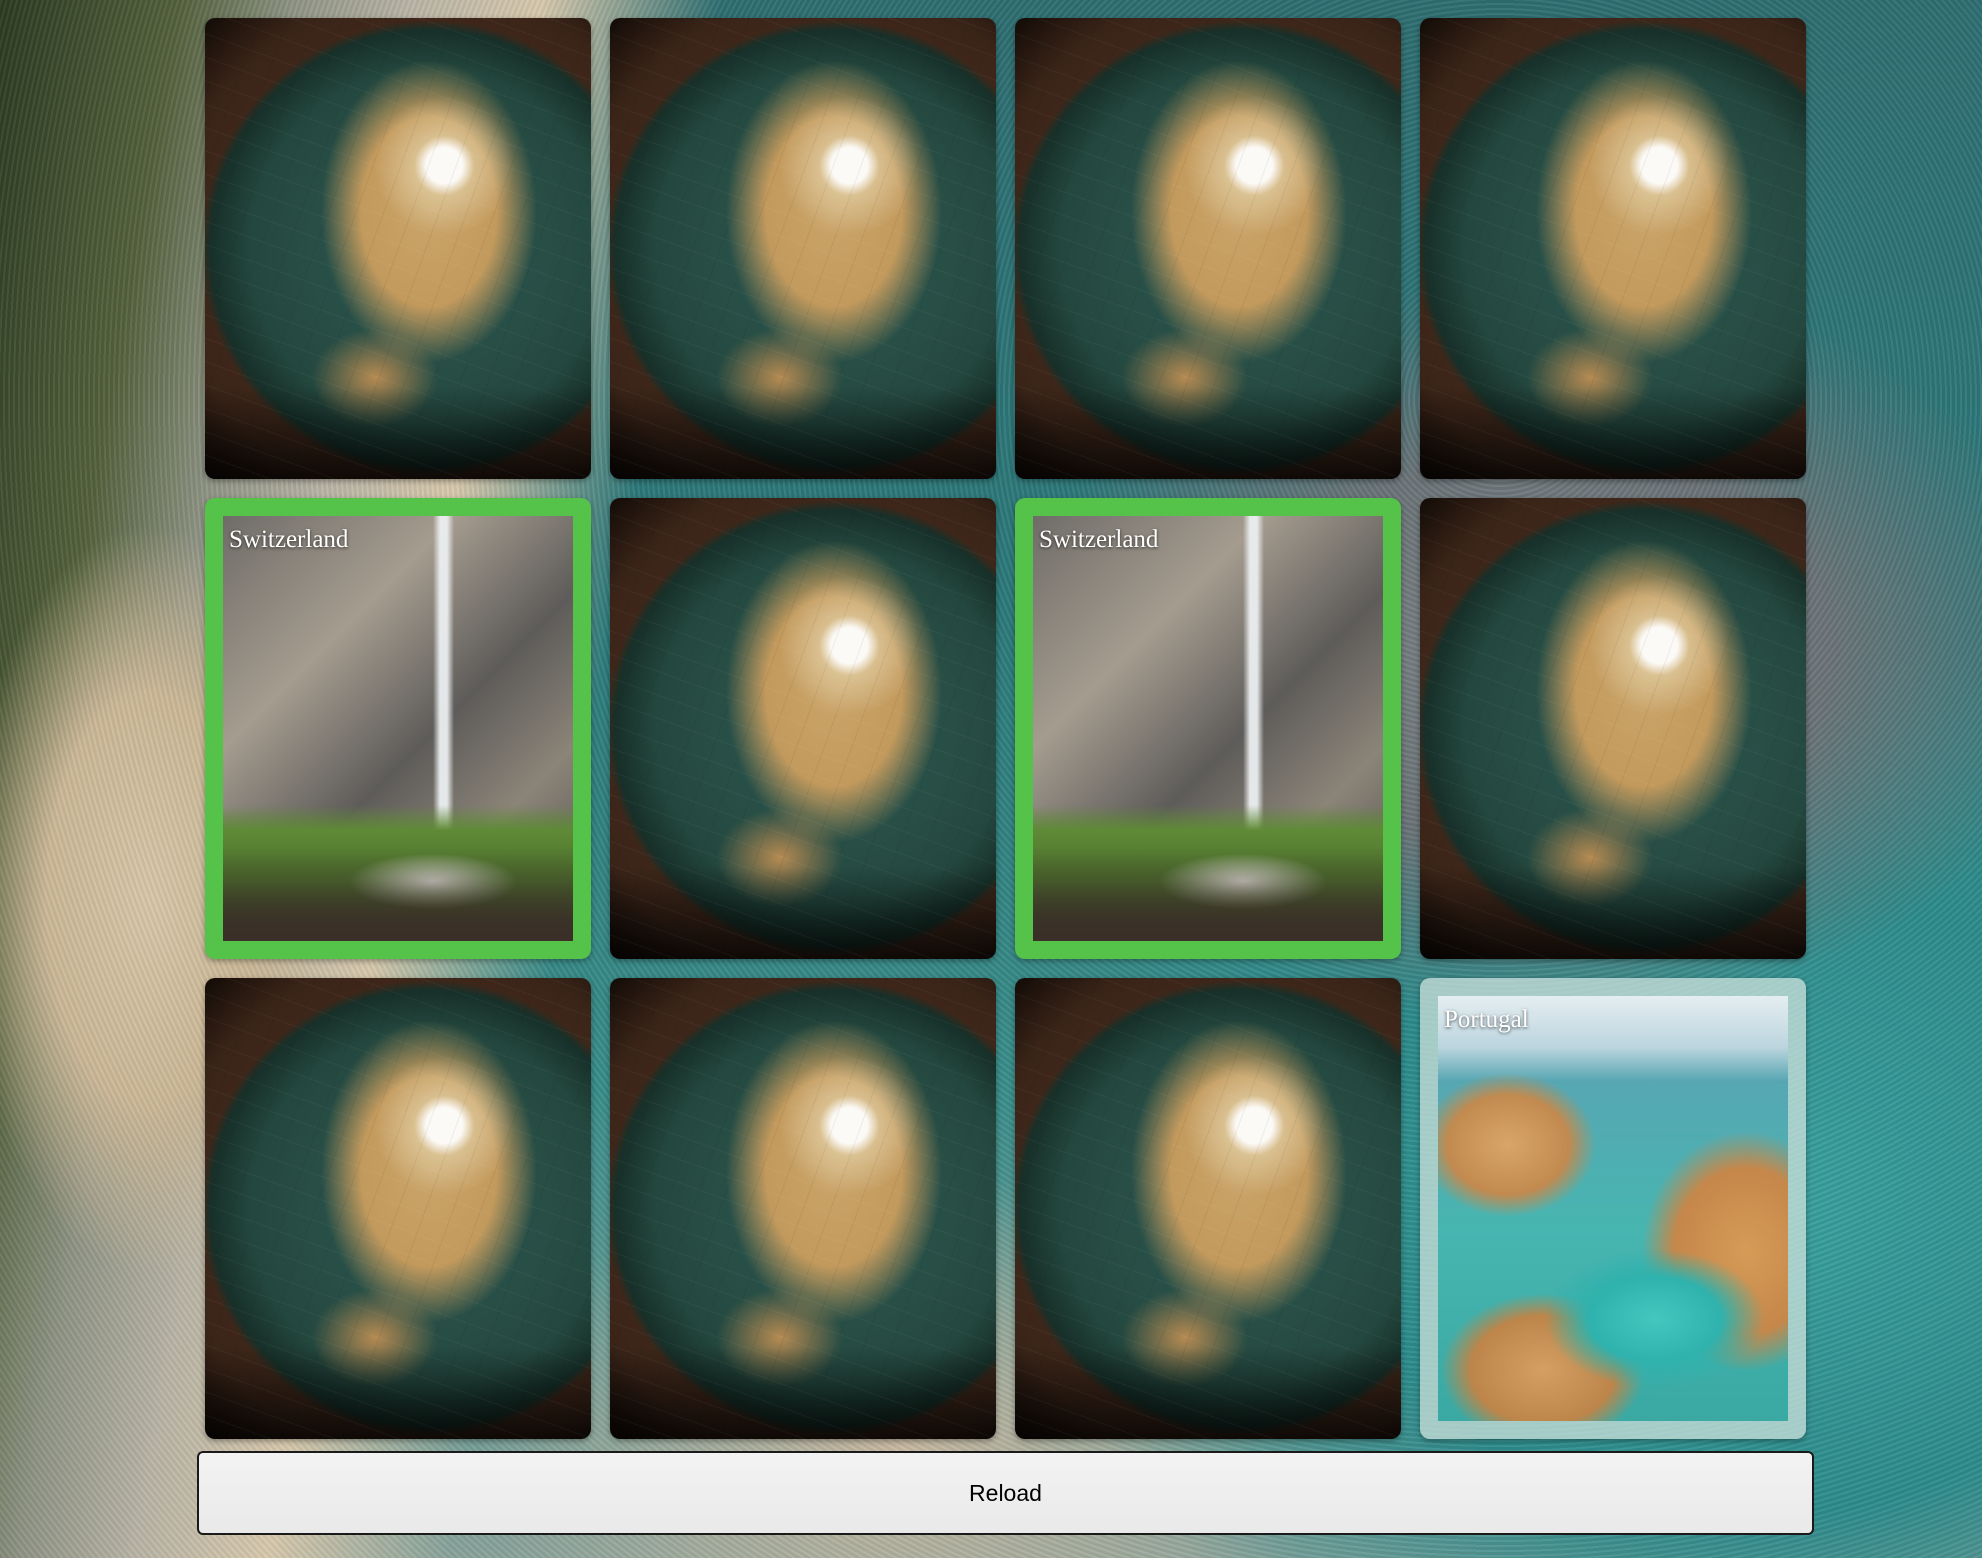 The image size is (1982, 1558). I want to click on portugal-photo: Portugal, so click(1613, 1208).